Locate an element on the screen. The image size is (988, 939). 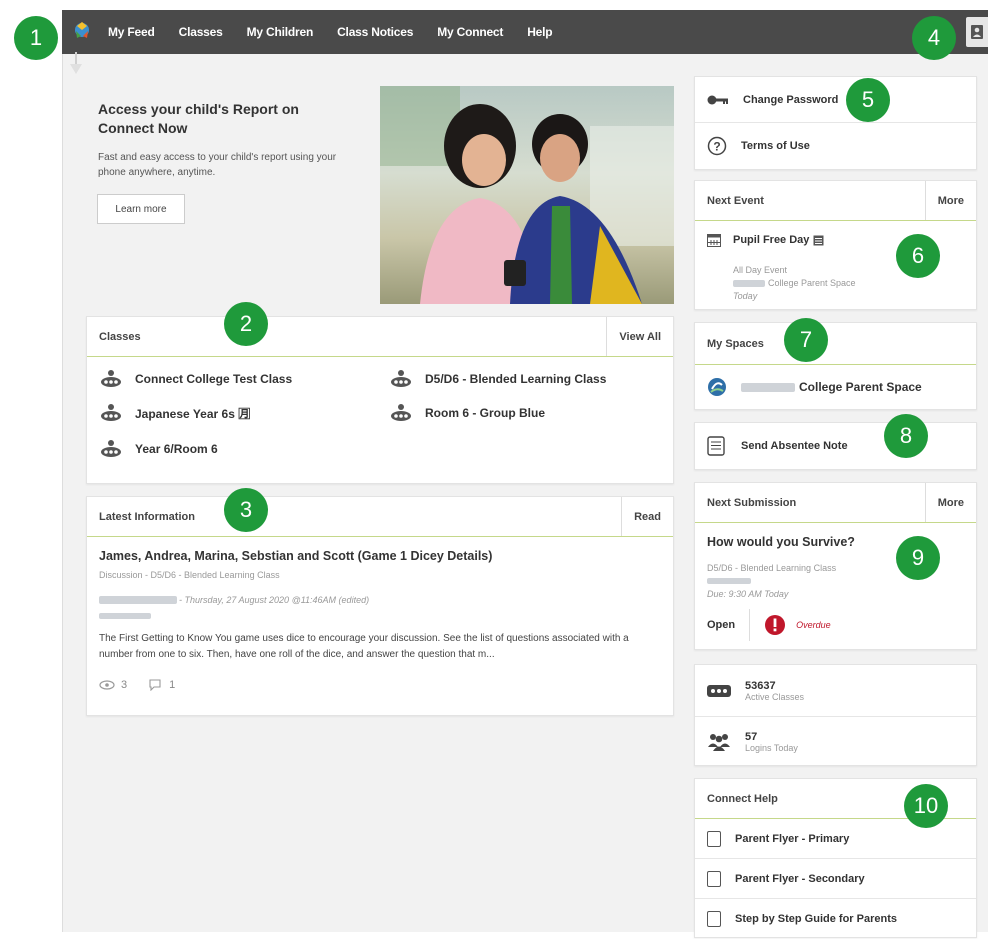
class-item: Japanese Year 6s 🈷 is located at coordinates (174, 413).